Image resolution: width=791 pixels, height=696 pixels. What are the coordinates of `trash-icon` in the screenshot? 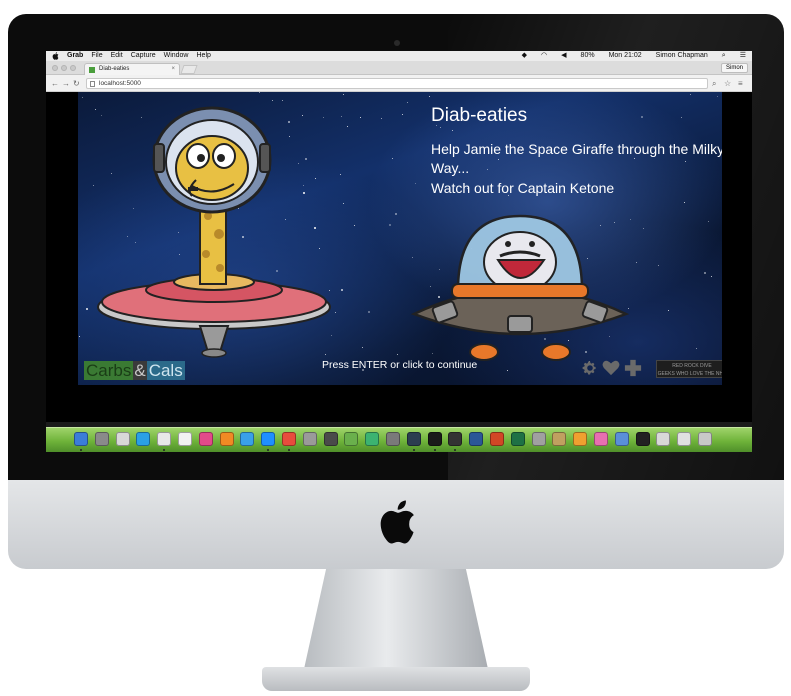 It's located at (705, 439).